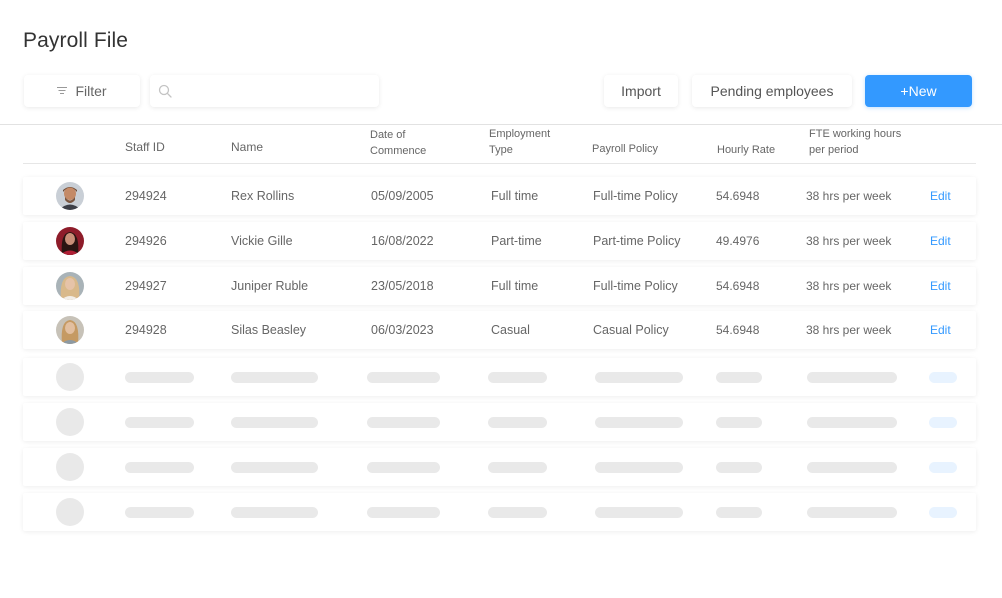  What do you see at coordinates (402, 196) in the screenshot?
I see `commence-date: 05/09/2005` at bounding box center [402, 196].